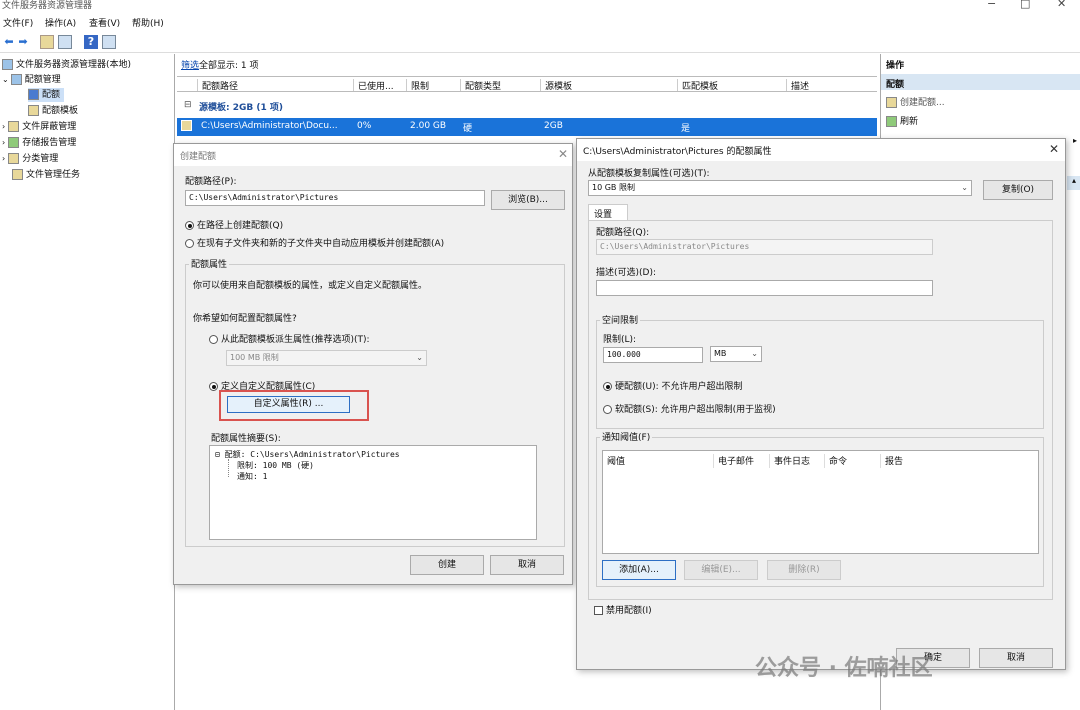 The height and width of the screenshot is (710, 1080). I want to click on minimize-button: −, so click(991, 5).